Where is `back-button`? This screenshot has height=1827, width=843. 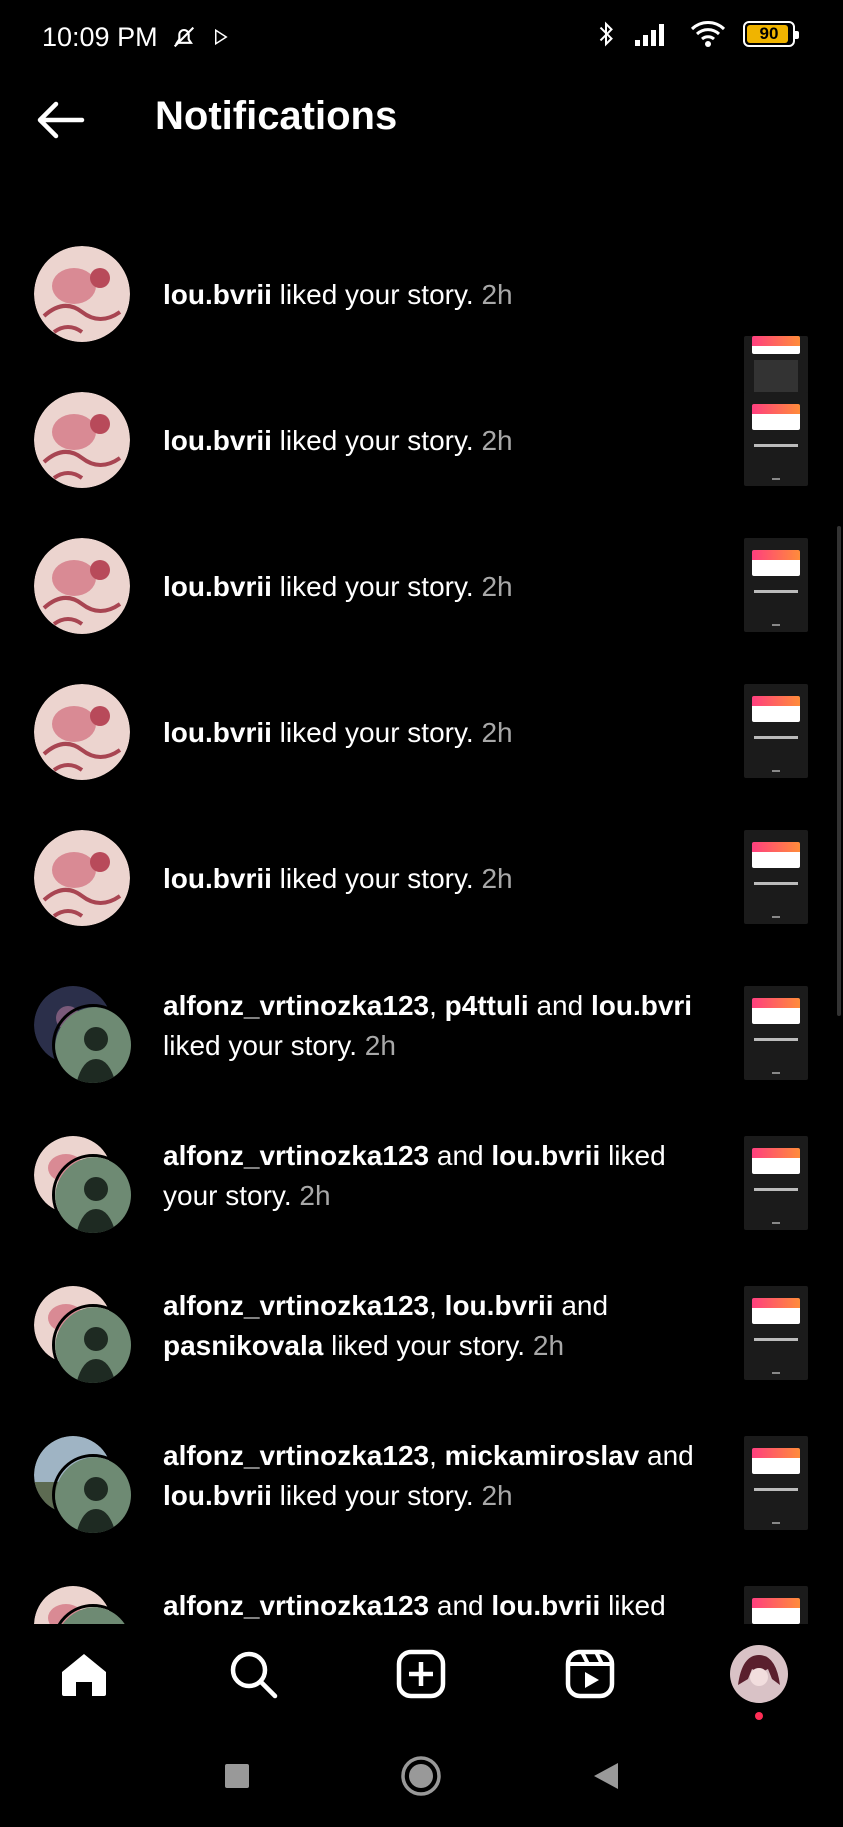 back-button is located at coordinates (60, 120).